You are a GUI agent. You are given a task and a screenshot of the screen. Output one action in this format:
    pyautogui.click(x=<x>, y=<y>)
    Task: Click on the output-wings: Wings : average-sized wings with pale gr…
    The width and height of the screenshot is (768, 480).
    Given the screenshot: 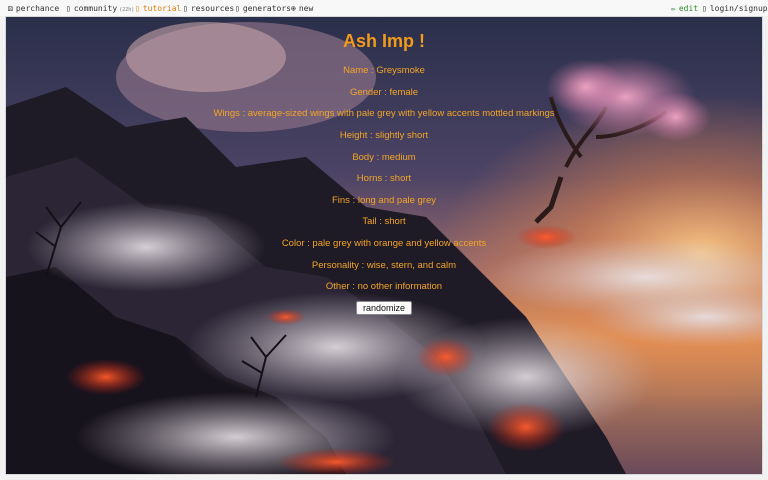 What is the action you would take?
    pyautogui.click(x=384, y=113)
    